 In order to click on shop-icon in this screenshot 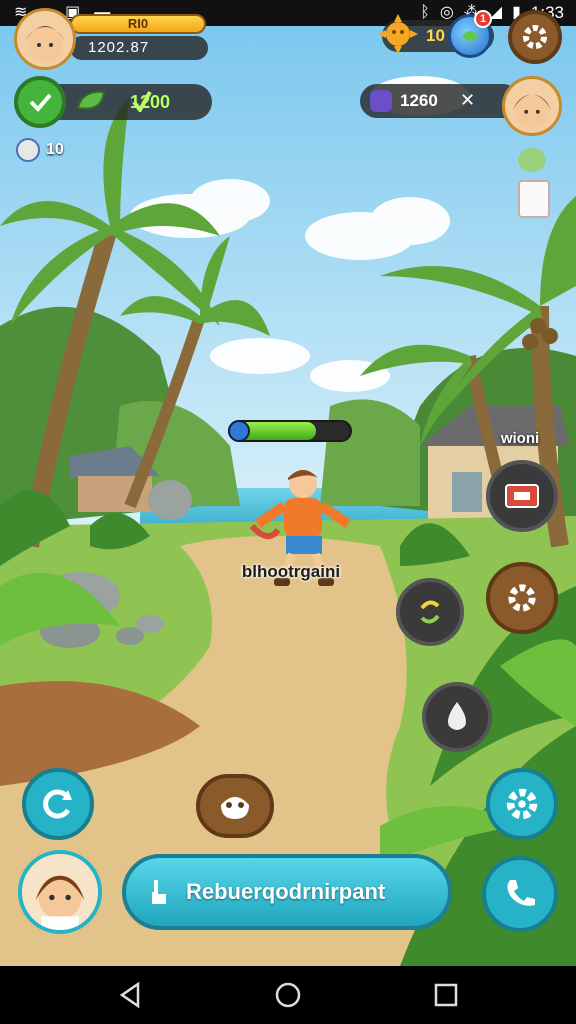, I will do `click(522, 496)`.